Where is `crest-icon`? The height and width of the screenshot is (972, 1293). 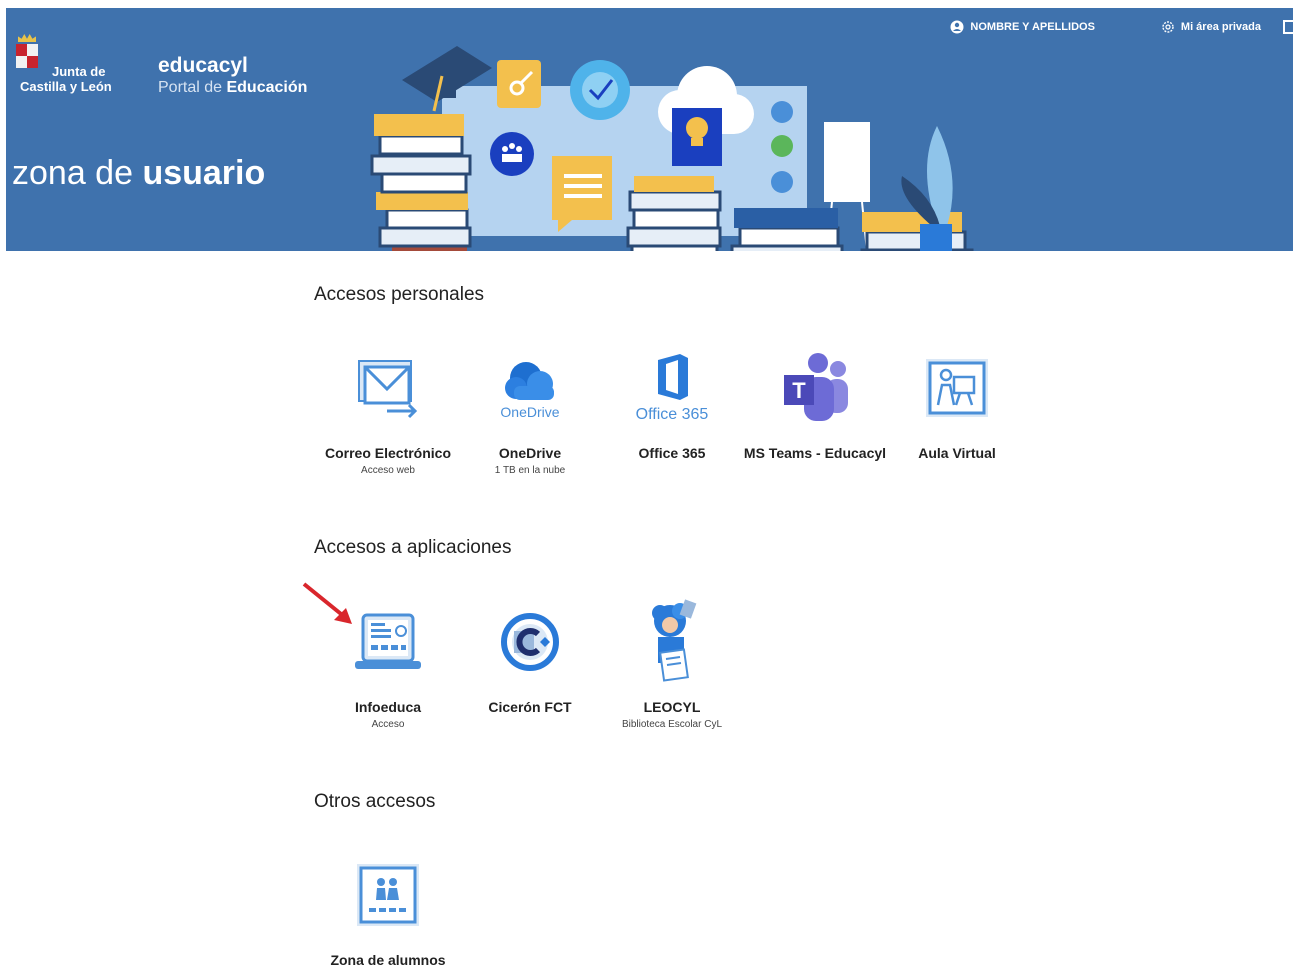
crest-icon is located at coordinates (27, 53).